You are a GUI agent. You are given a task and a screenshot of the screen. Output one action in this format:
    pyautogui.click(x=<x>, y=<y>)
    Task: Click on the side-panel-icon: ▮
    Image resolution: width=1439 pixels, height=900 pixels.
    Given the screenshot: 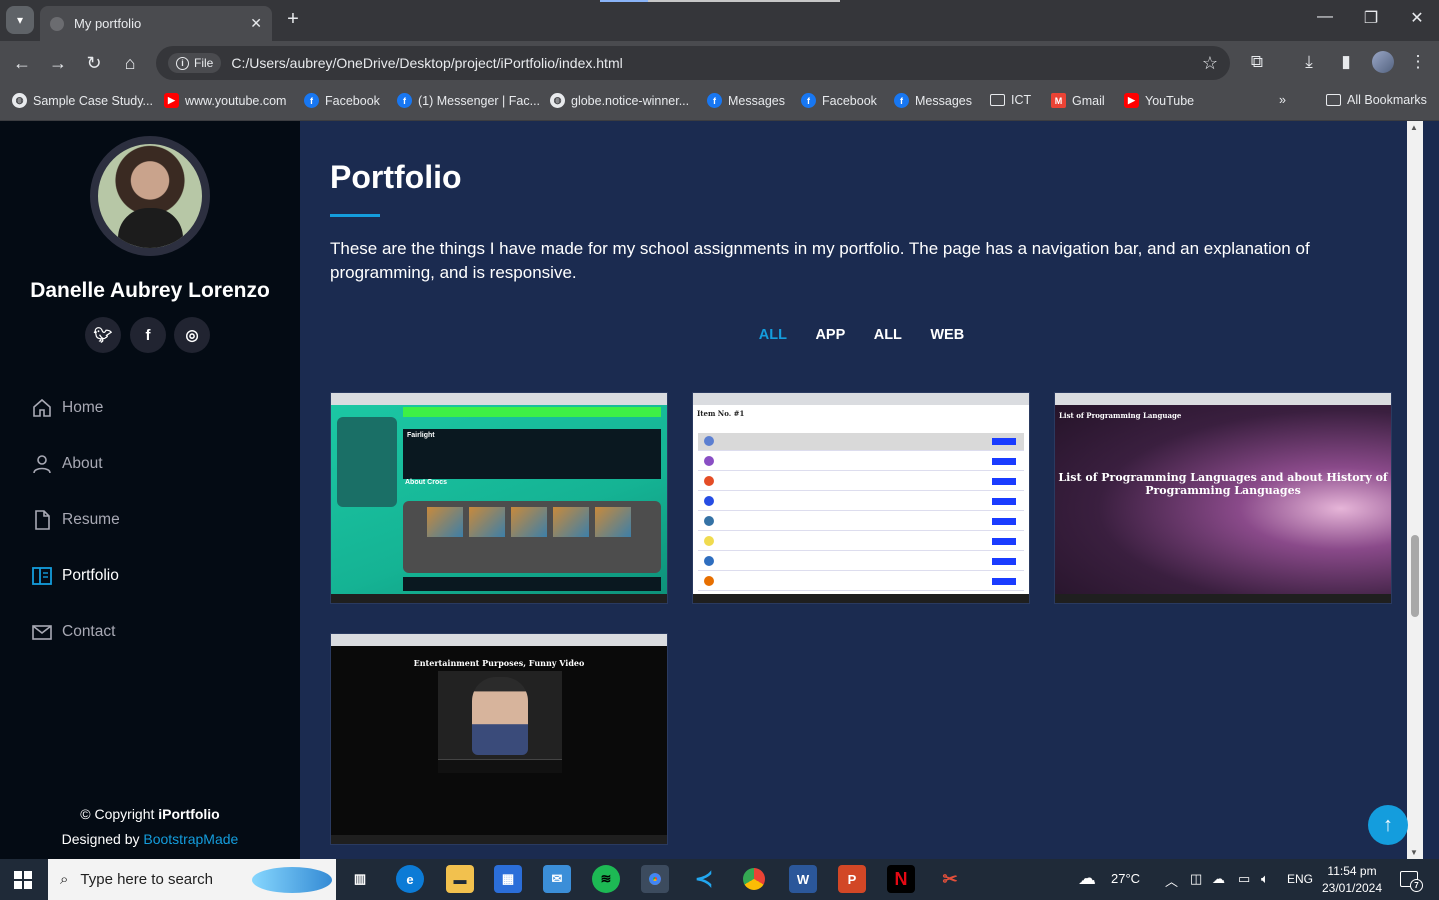 What is the action you would take?
    pyautogui.click(x=1346, y=62)
    